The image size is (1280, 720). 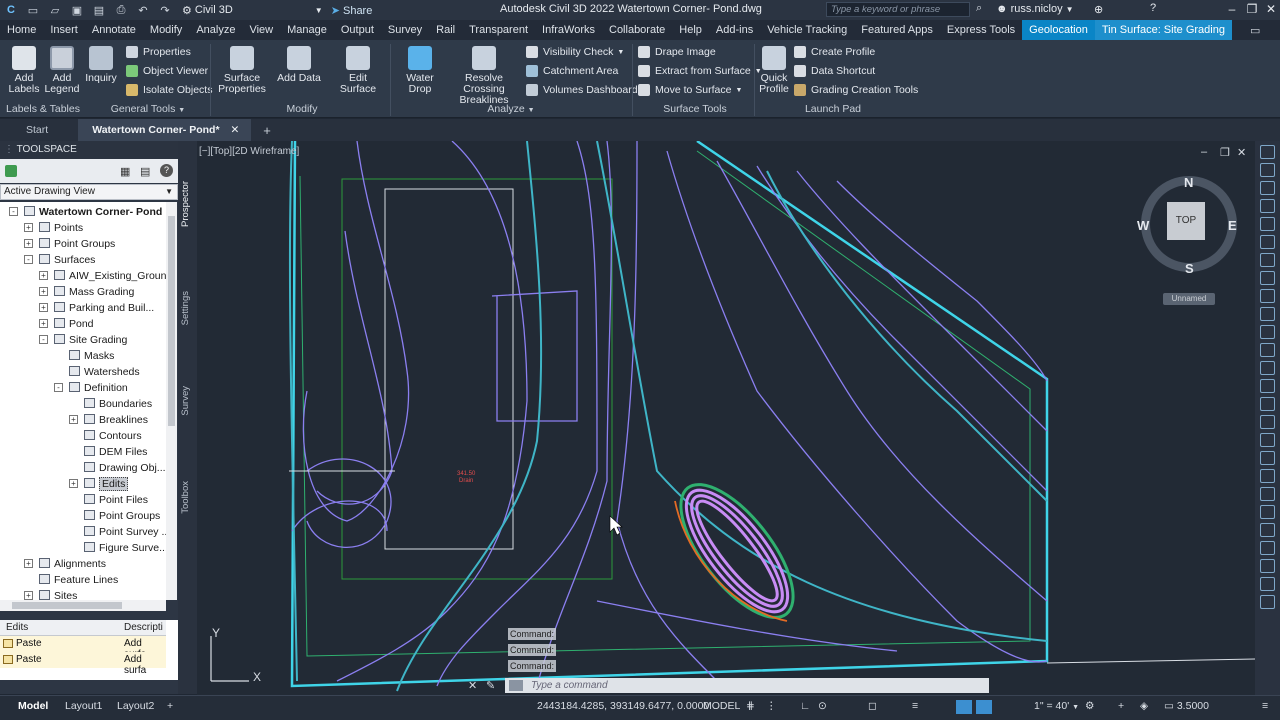 What do you see at coordinates (67, 292) in the screenshot?
I see `tree-item: + Mass Grading` at bounding box center [67, 292].